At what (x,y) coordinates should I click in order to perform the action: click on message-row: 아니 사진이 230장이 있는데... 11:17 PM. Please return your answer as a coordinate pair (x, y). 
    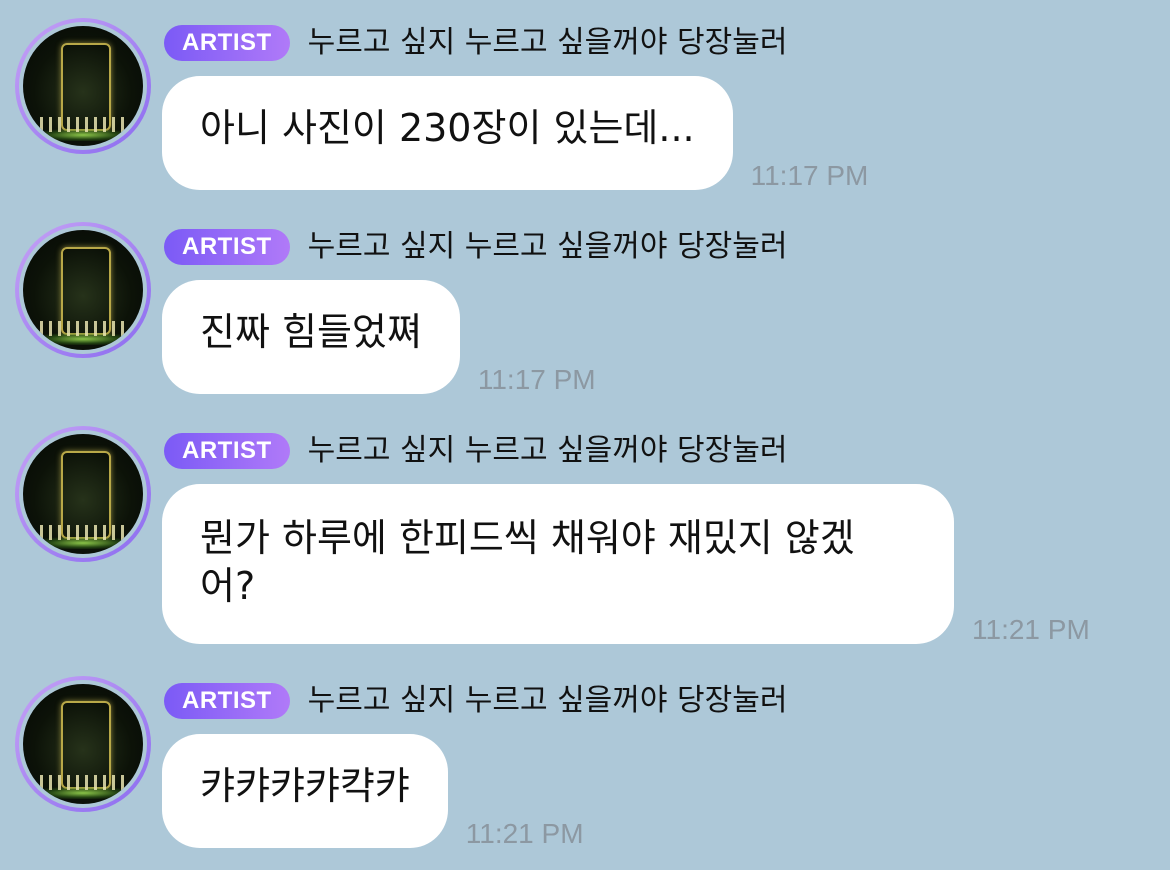
    Looking at the image, I should click on (515, 133).